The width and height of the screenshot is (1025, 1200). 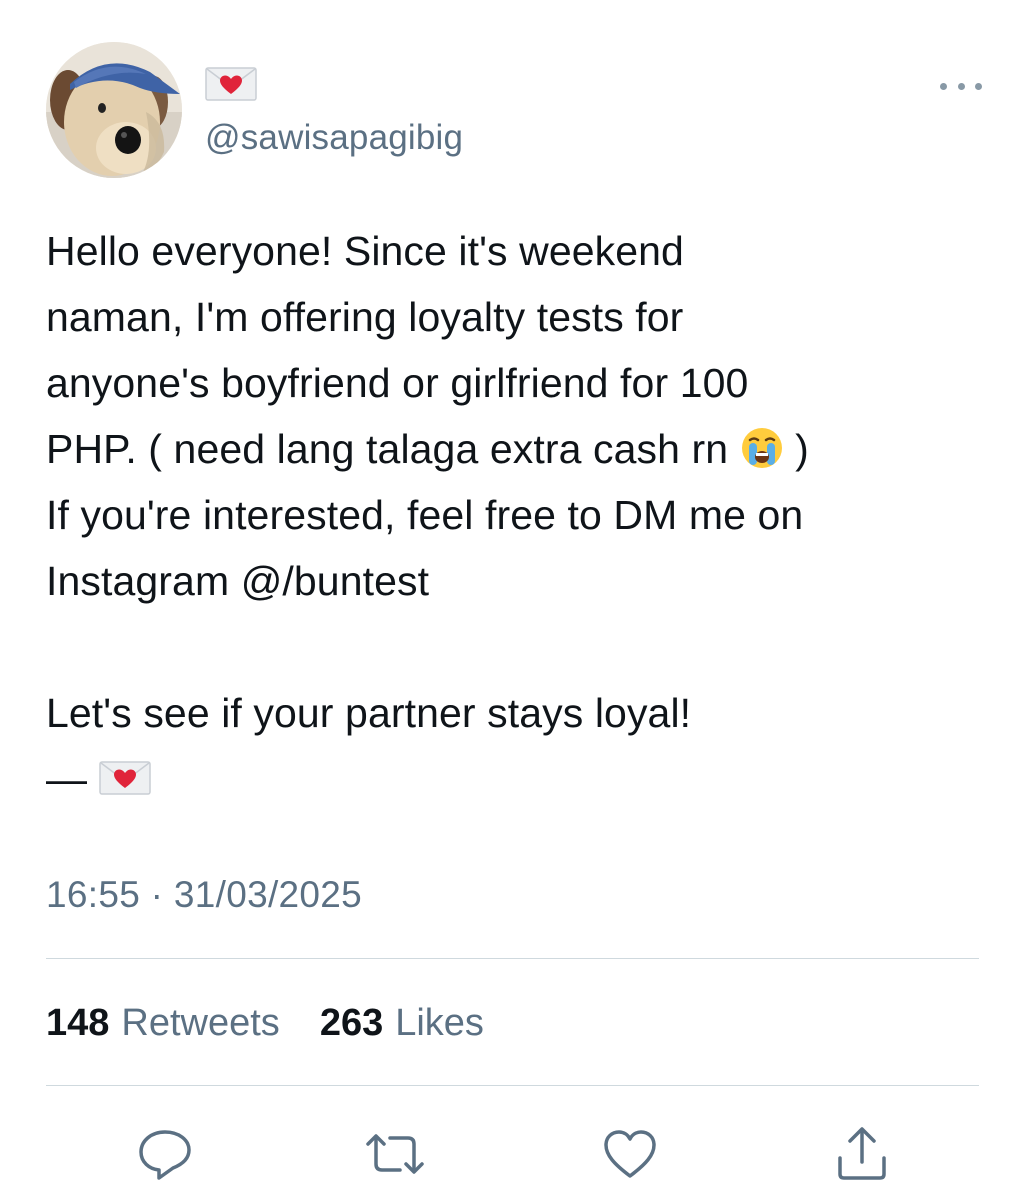 I want to click on action-bar, so click(x=512, y=1159).